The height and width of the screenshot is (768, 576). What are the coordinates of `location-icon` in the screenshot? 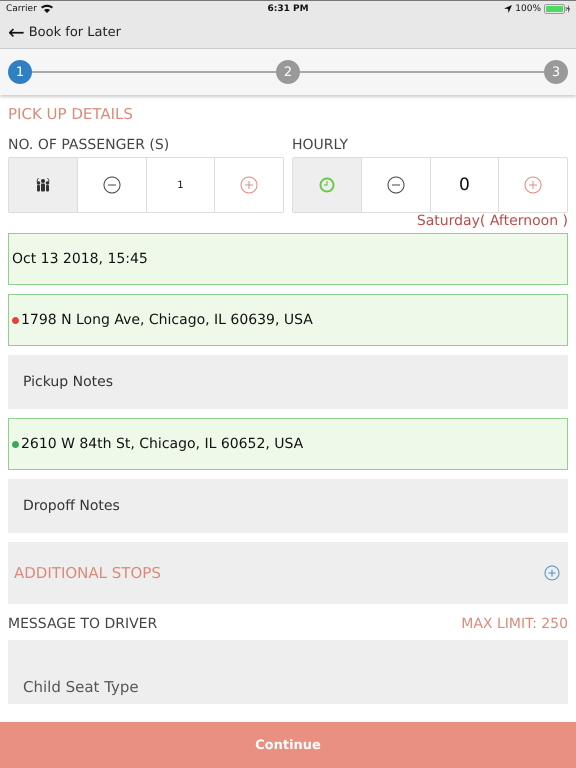 It's located at (508, 8).